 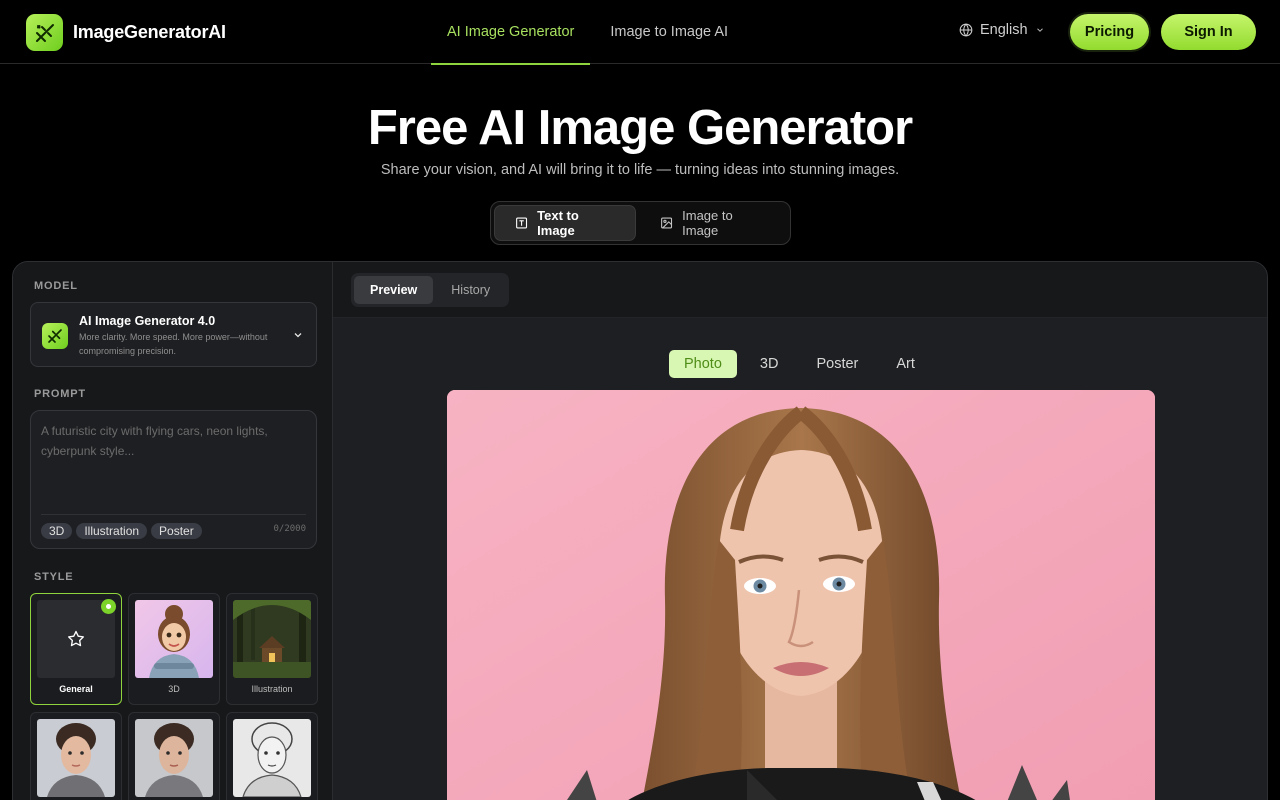 I want to click on preview-toolbar: Preview History, so click(x=800, y=290).